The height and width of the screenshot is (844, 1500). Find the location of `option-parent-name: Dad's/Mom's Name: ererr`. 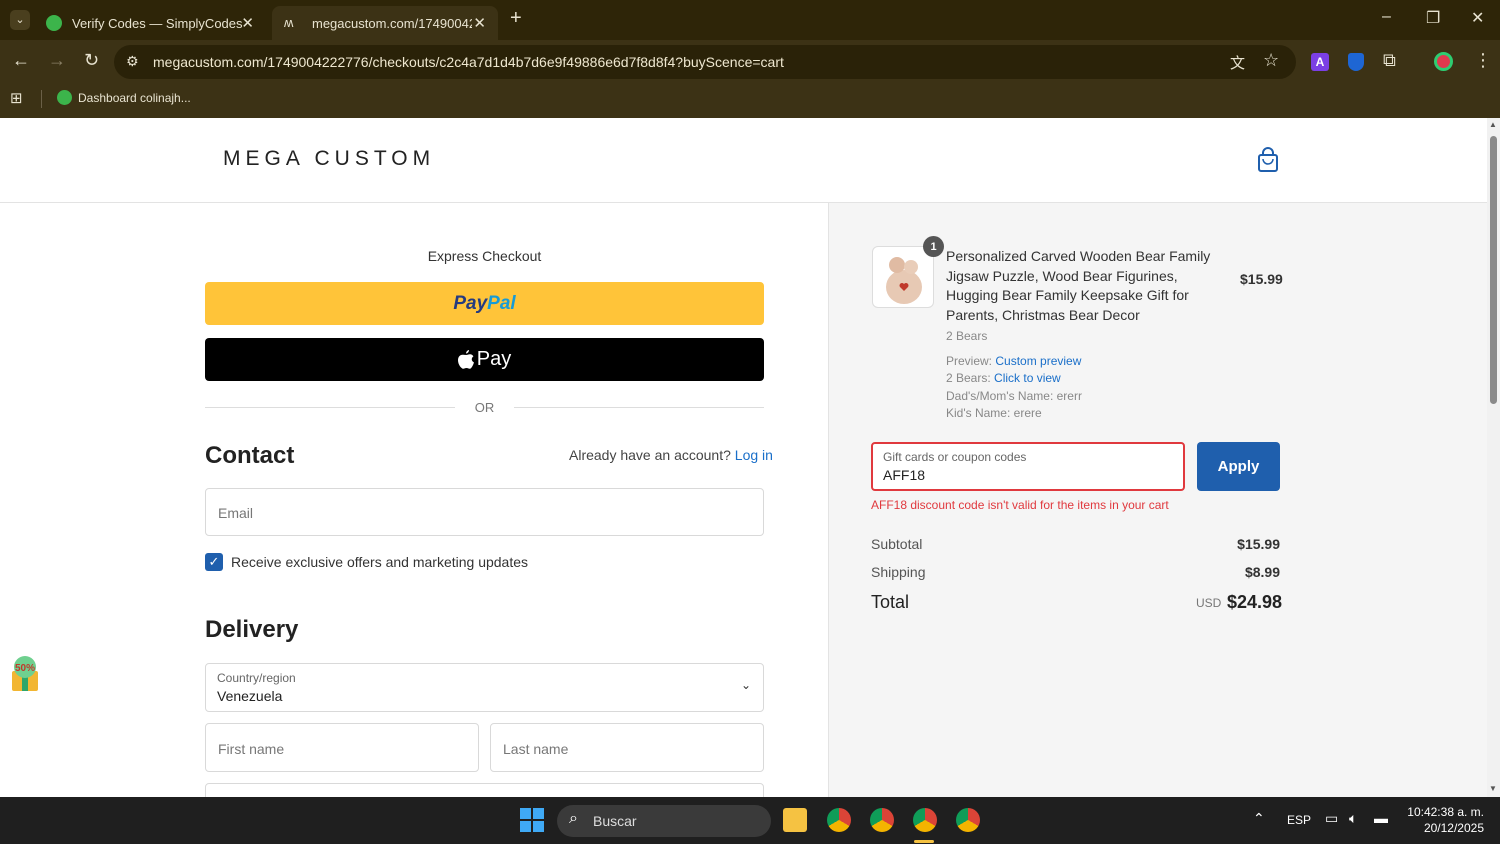

option-parent-name: Dad's/Mom's Name: ererr is located at coordinates (1014, 396).